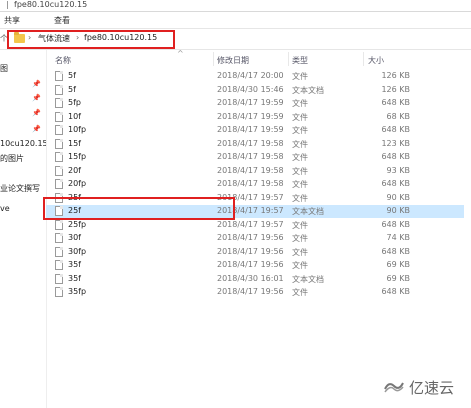  Describe the element at coordinates (180, 53) in the screenshot. I see `sort-caret-icon: ^` at that location.